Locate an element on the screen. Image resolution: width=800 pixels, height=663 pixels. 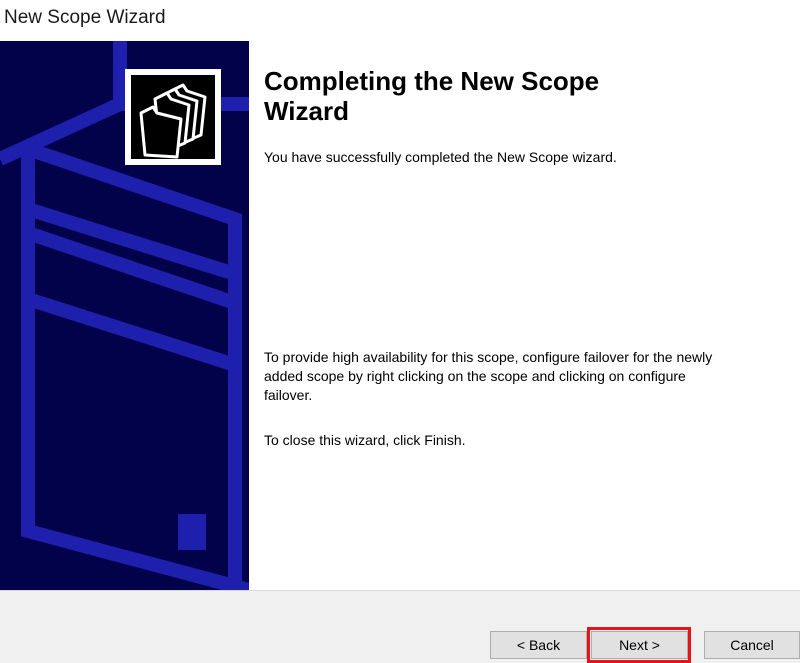
back-button: < Back is located at coordinates (538, 645).